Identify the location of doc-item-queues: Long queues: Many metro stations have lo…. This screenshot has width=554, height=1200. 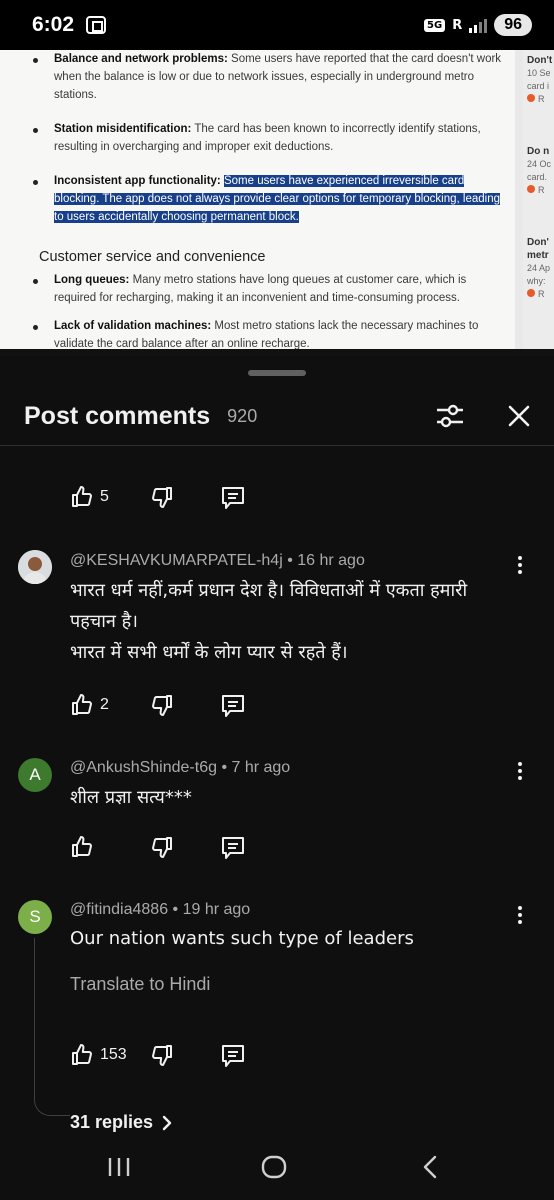
(267, 289).